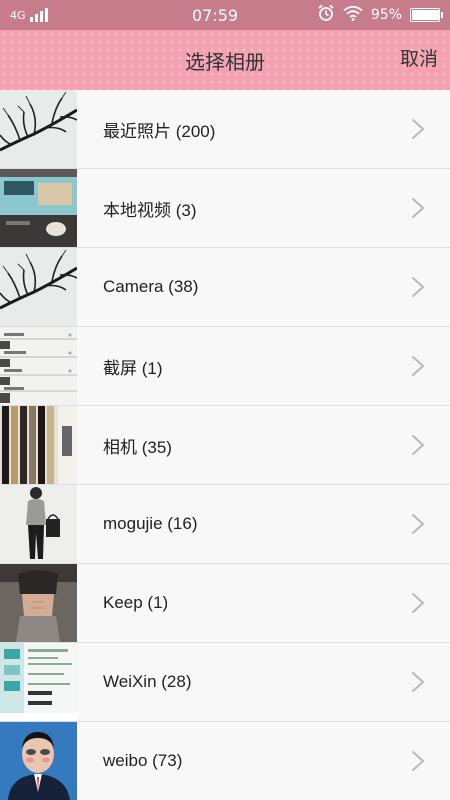 The width and height of the screenshot is (450, 800). I want to click on album-row: Keep (1), so click(225, 603).